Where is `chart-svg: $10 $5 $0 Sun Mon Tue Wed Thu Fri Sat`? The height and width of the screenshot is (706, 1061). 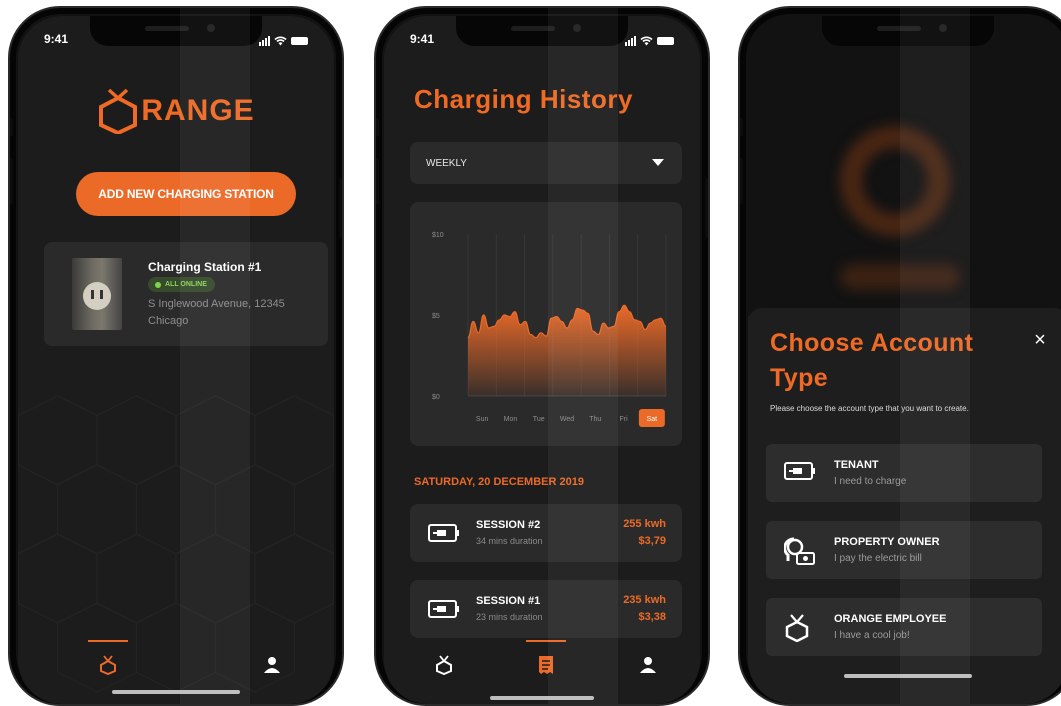
chart-svg: $10 $5 $0 Sun Mon Tue Wed Thu Fri Sat is located at coordinates (549, 329).